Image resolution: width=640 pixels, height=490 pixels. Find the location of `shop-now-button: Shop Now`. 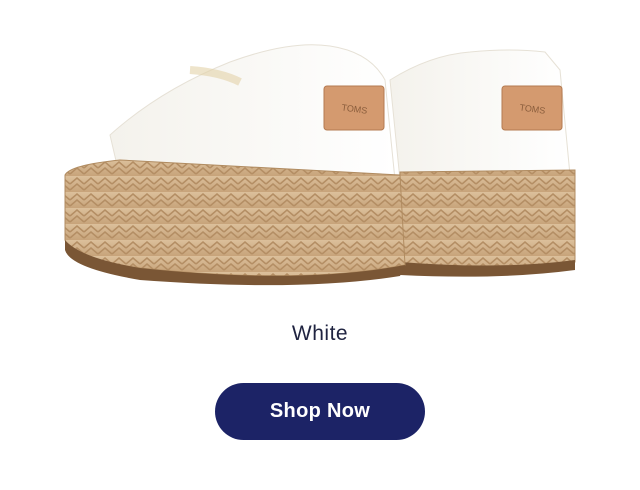

shop-now-button: Shop Now is located at coordinates (320, 411).